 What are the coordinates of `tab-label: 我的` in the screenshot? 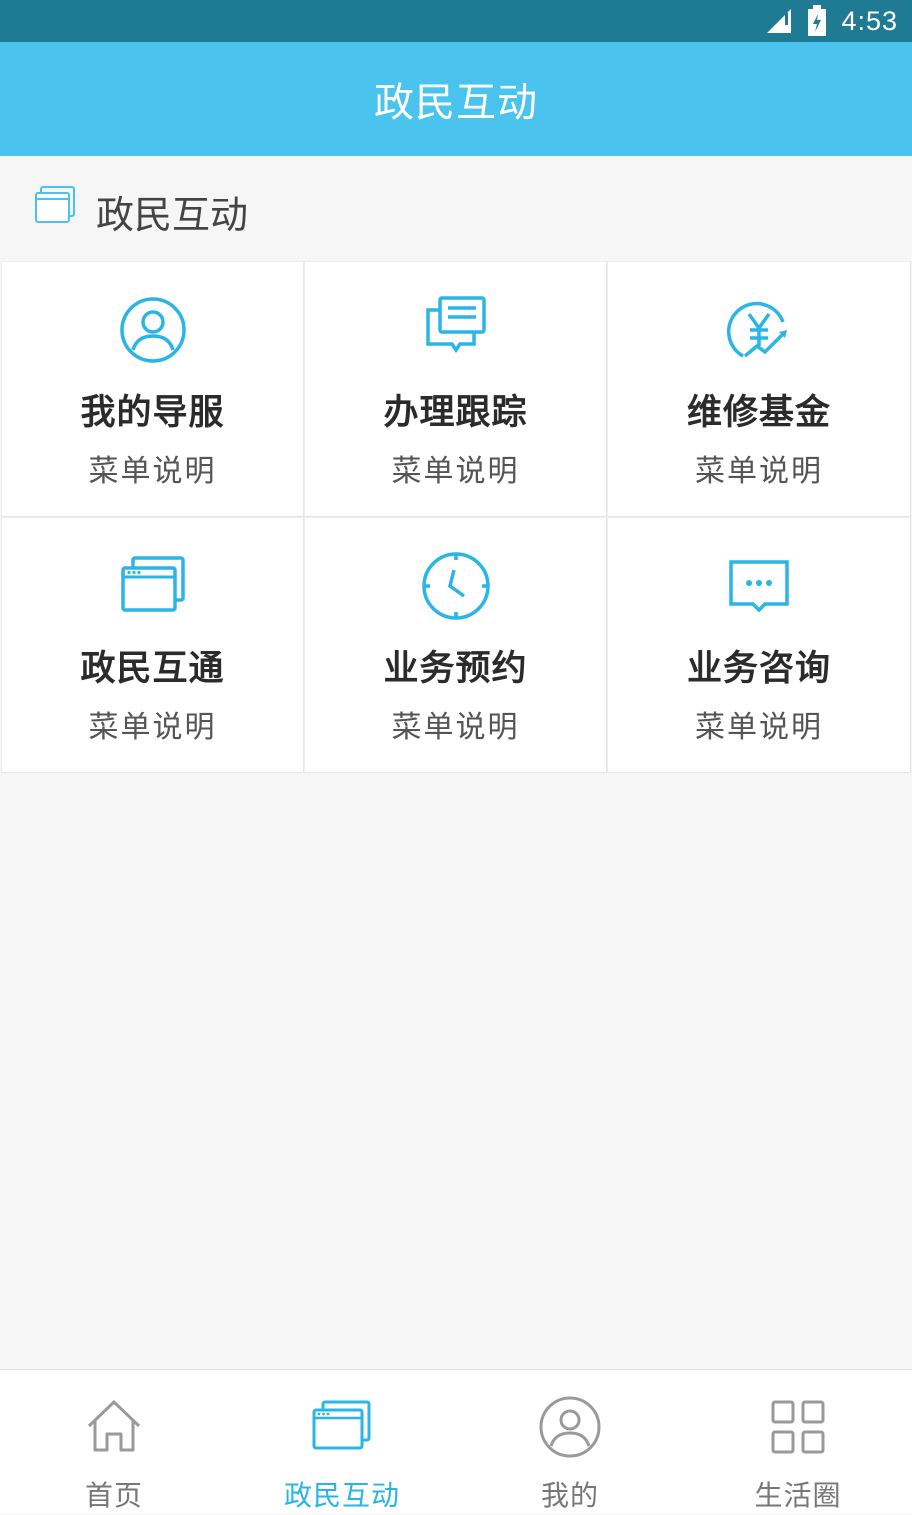 It's located at (569, 1495).